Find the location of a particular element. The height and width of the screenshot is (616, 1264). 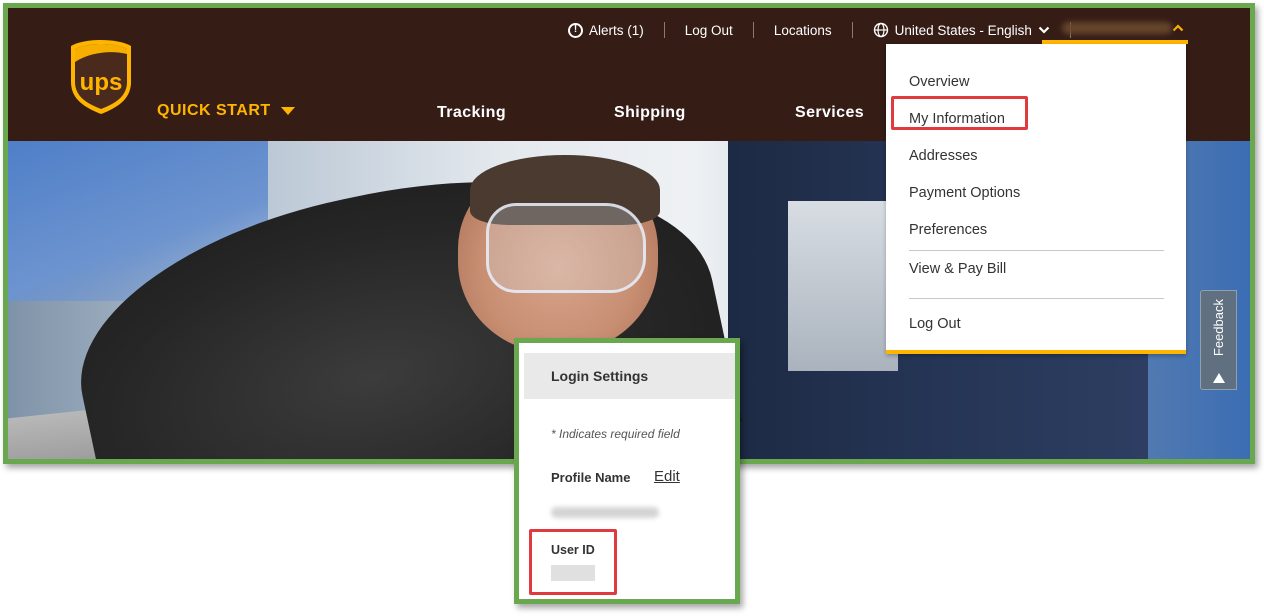

nav-services: Services is located at coordinates (829, 113).